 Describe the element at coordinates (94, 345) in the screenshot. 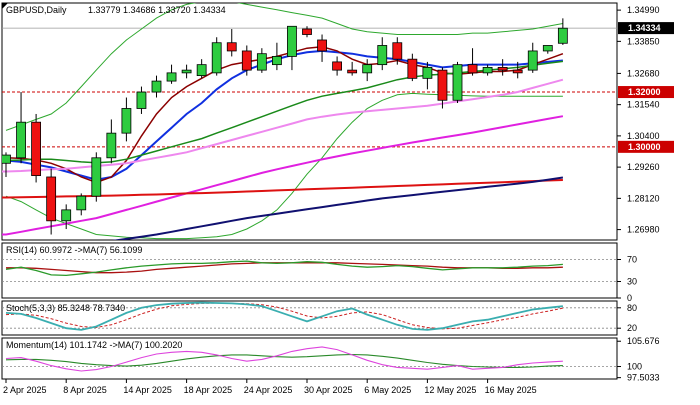

I see `momentum-title: Momentum(14) 101.1742 ->MA(7) 100.2020` at that location.